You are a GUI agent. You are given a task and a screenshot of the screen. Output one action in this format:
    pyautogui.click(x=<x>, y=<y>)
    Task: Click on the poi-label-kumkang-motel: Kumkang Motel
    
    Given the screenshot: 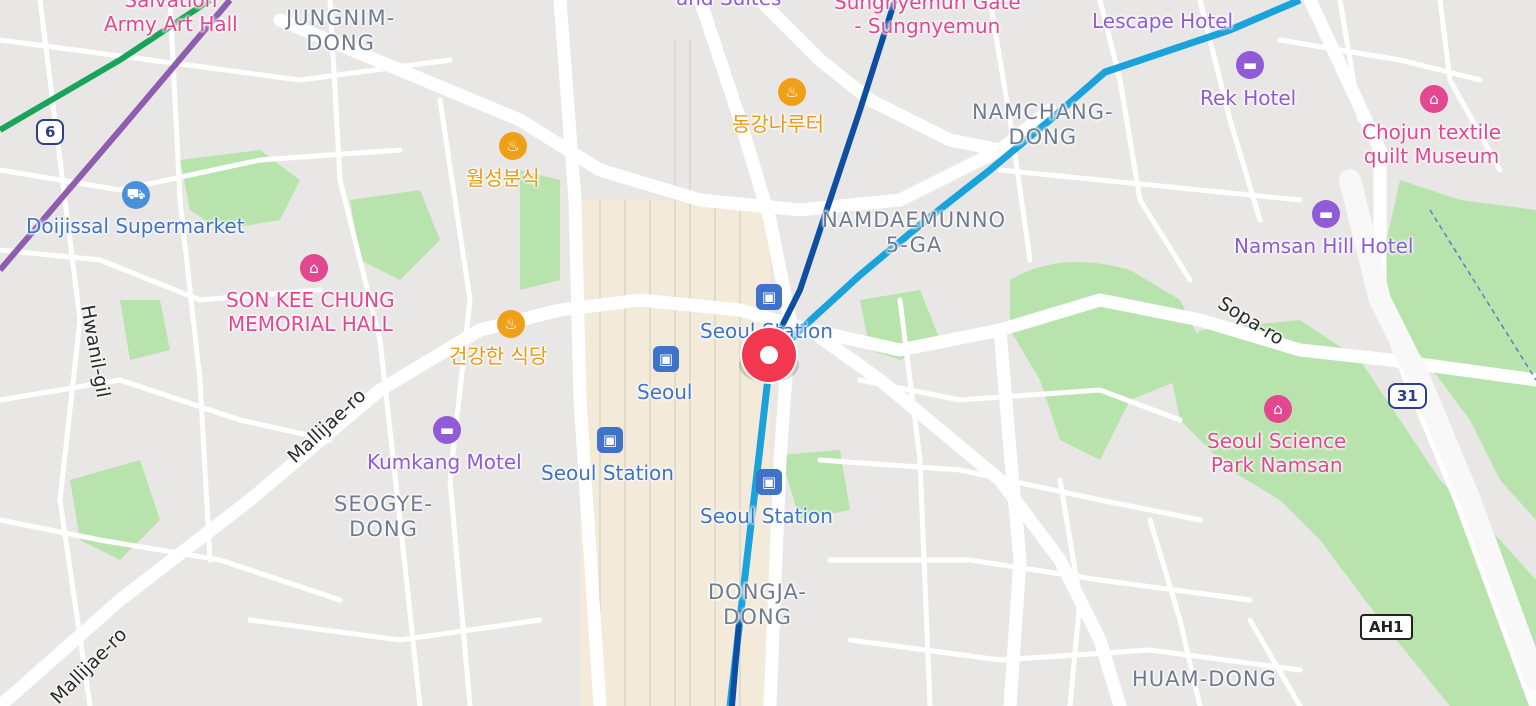 What is the action you would take?
    pyautogui.click(x=444, y=462)
    